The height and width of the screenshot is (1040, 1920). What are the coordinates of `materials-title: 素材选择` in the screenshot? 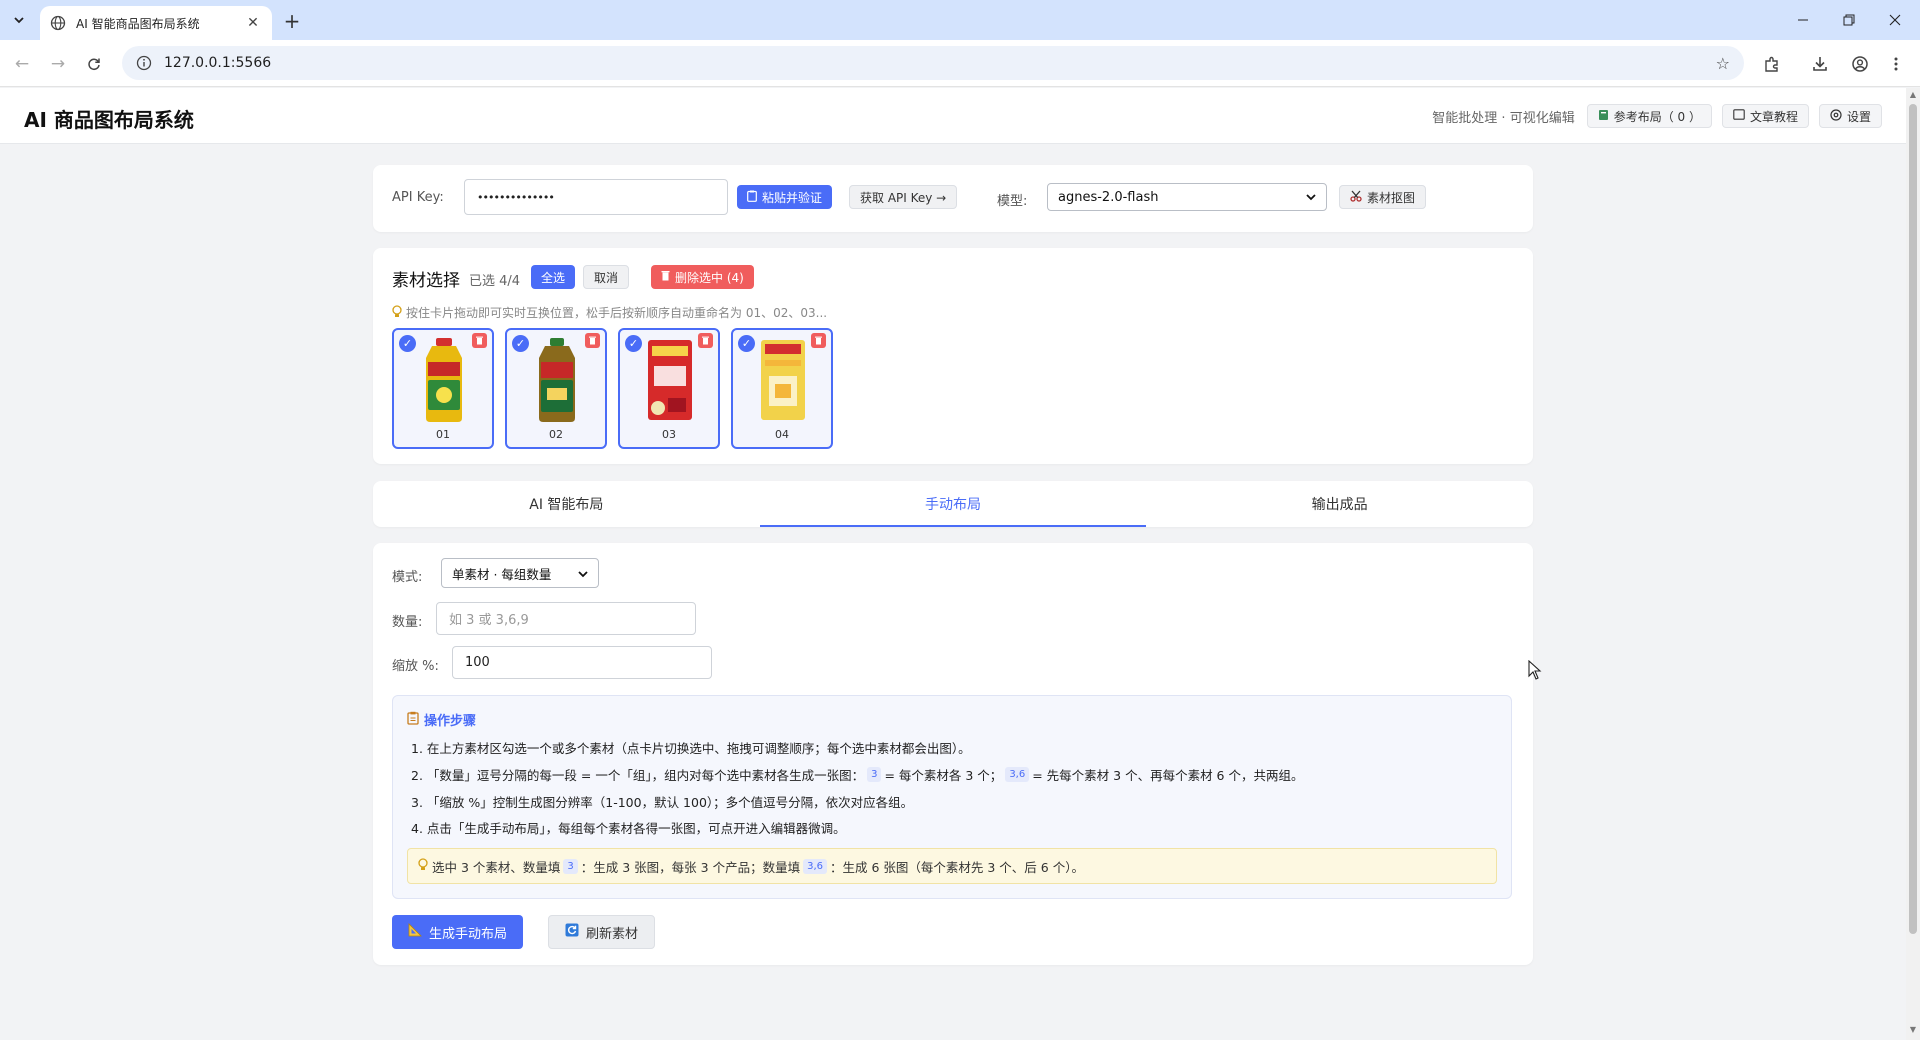 It's located at (426, 281).